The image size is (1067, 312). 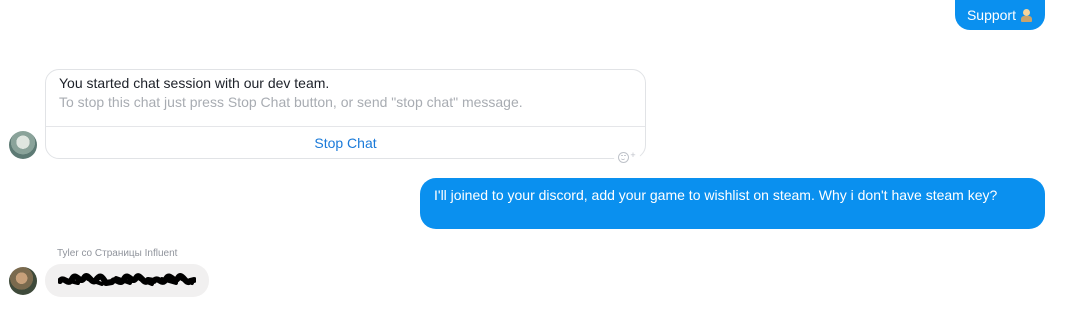 I want to click on incoming-message-bubble, so click(x=127, y=280).